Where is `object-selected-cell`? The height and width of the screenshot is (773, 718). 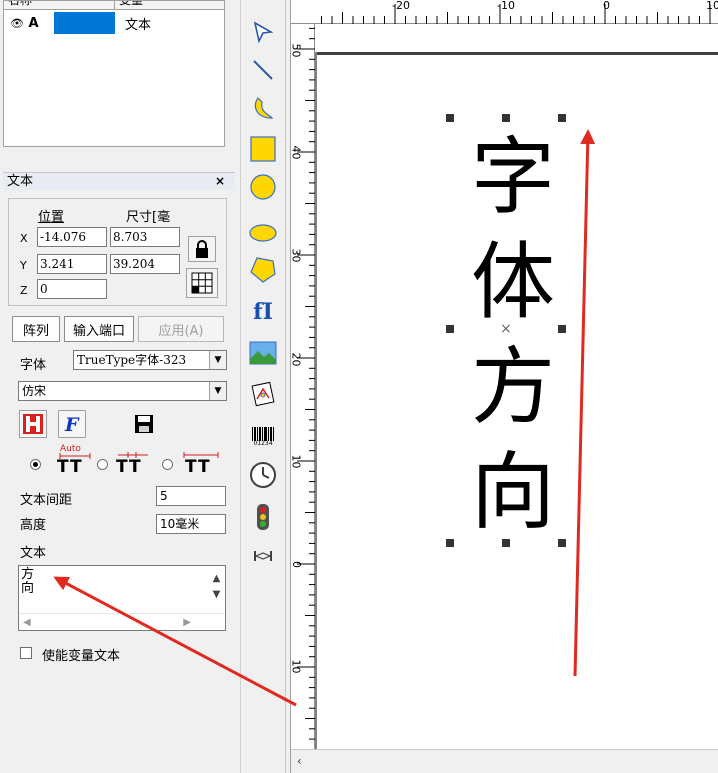 object-selected-cell is located at coordinates (84, 23).